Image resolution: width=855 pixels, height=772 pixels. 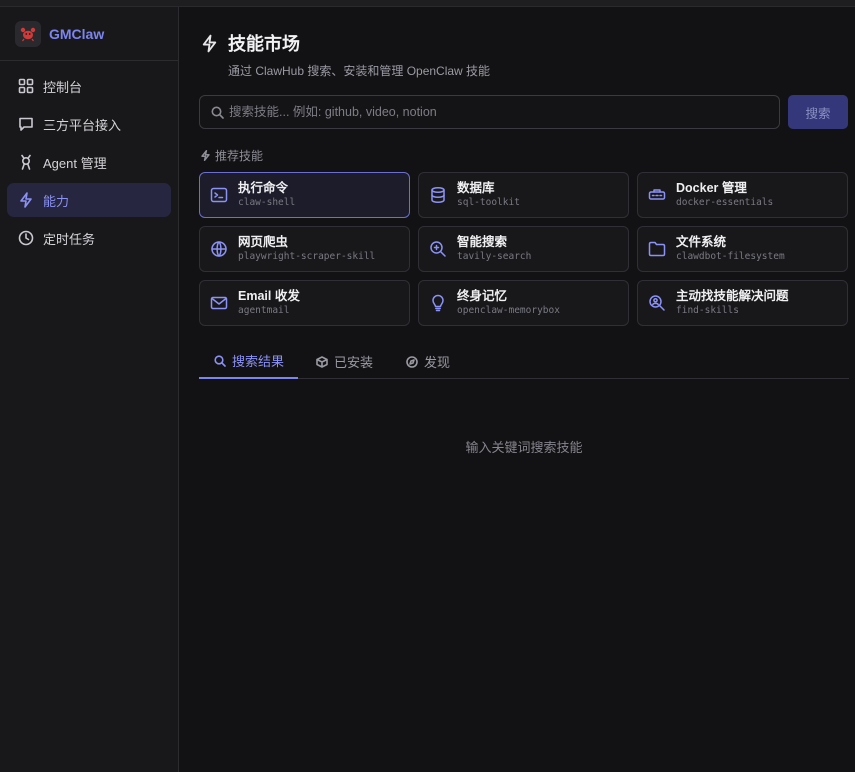 What do you see at coordinates (269, 296) in the screenshot?
I see `skill-name: Email 收发` at bounding box center [269, 296].